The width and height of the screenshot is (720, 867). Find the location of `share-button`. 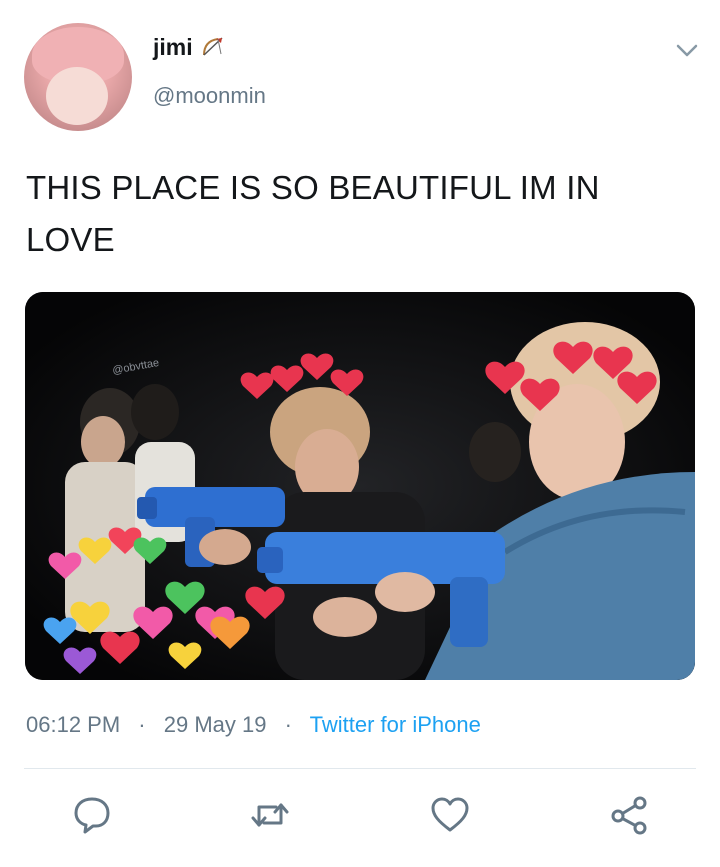

share-button is located at coordinates (629, 815).